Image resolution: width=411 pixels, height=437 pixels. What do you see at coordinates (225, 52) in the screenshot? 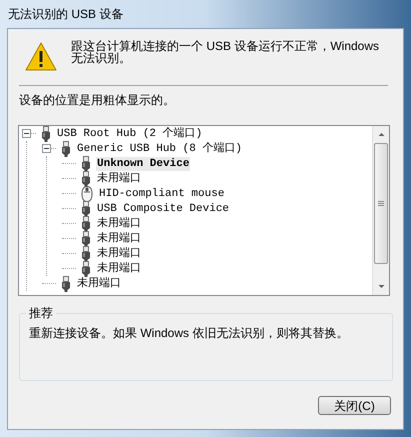
I see `error-message: 跟这台计算机连接的一个 USB 设备运行不正常，Windows 无法识别。` at bounding box center [225, 52].